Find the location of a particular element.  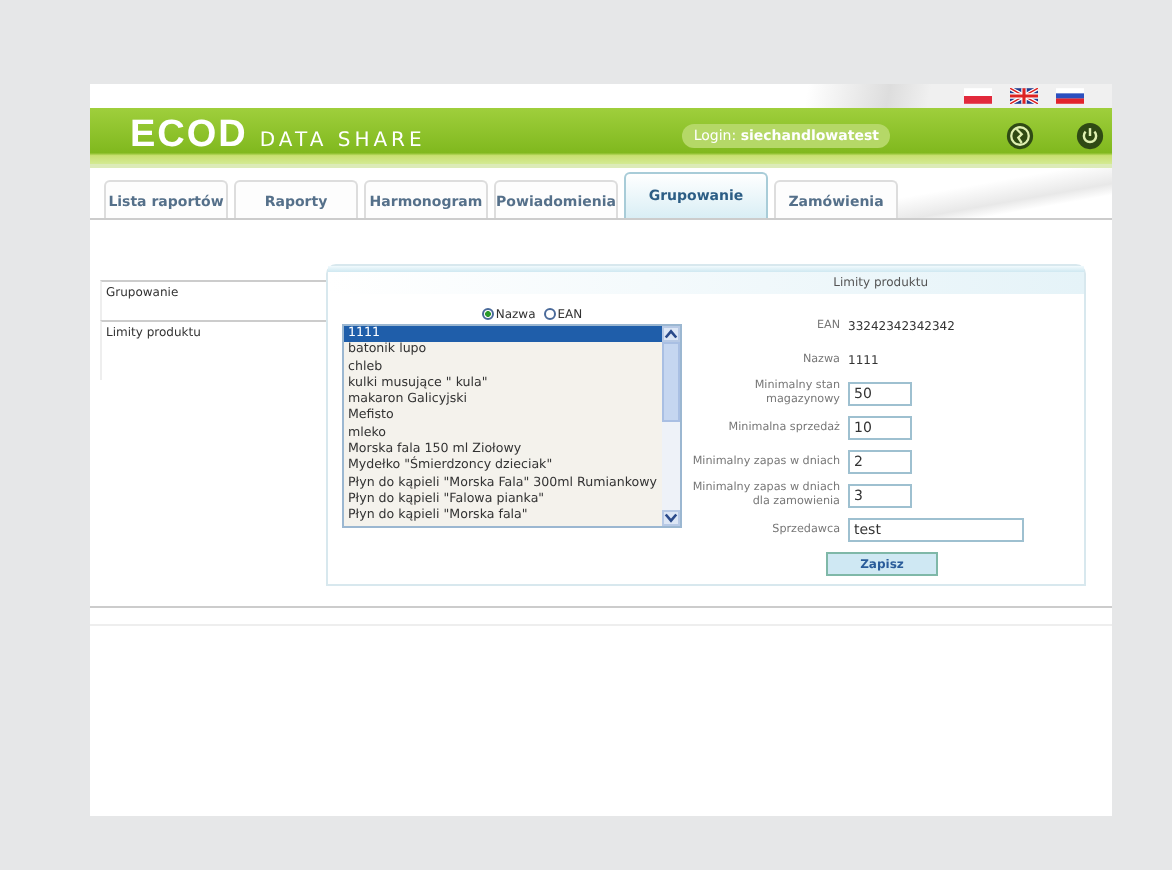

poland-flag-icon is located at coordinates (978, 96).